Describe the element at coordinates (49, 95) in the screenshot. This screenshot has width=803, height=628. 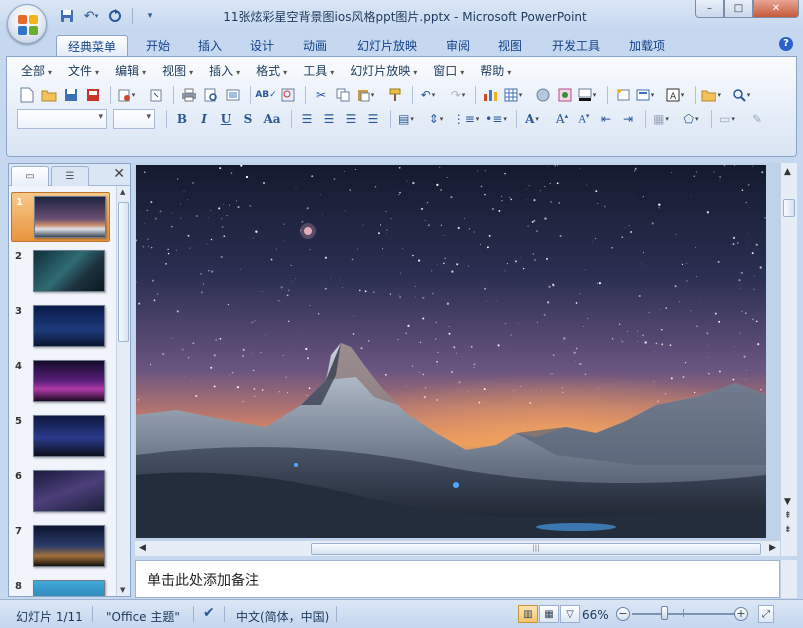
I see `open-folder-icon` at that location.